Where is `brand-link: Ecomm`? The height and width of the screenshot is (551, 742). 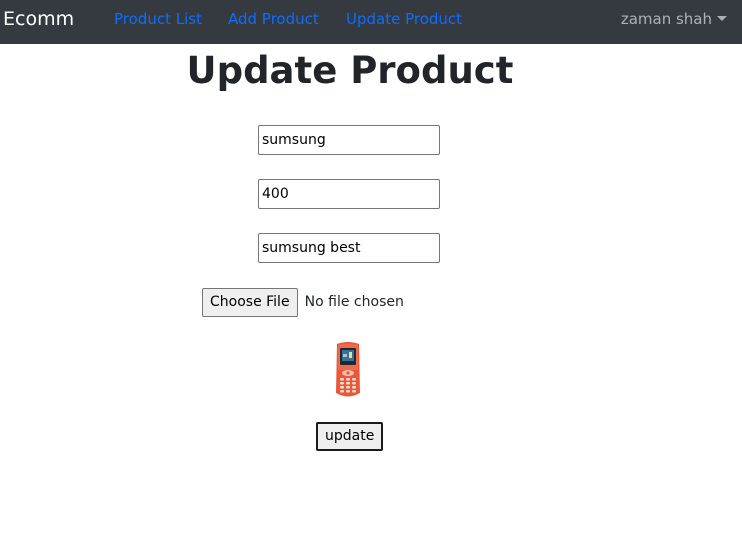 brand-link: Ecomm is located at coordinates (38, 19).